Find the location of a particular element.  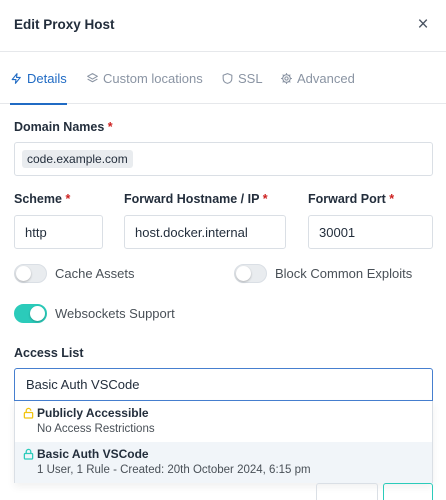

cache-assets-label: Cache Assets is located at coordinates (95, 273).